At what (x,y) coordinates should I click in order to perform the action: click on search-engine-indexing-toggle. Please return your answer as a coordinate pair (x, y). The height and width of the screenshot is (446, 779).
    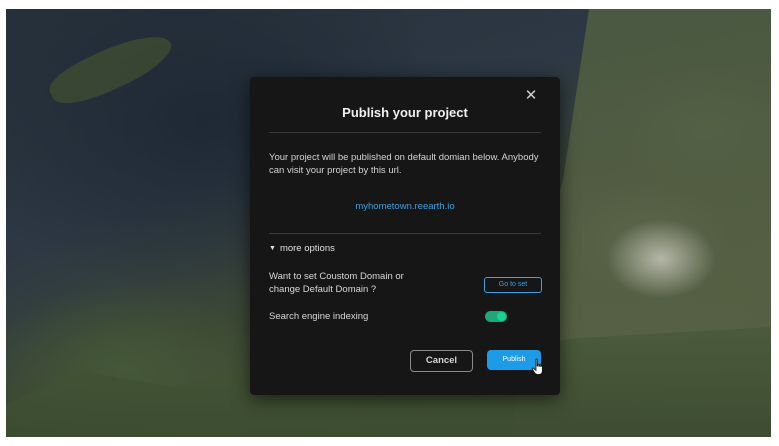
    Looking at the image, I should click on (496, 316).